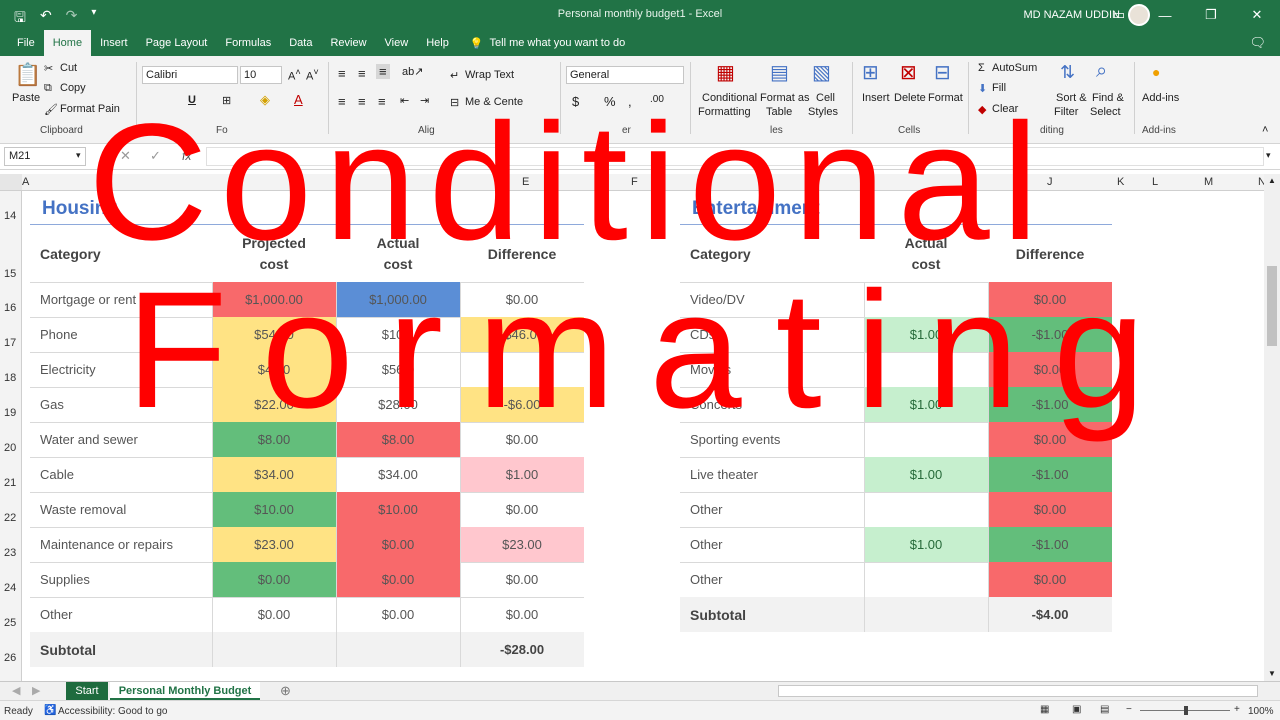  Describe the element at coordinates (1237, 709) in the screenshot. I see `zoom-in-icon: +` at that location.